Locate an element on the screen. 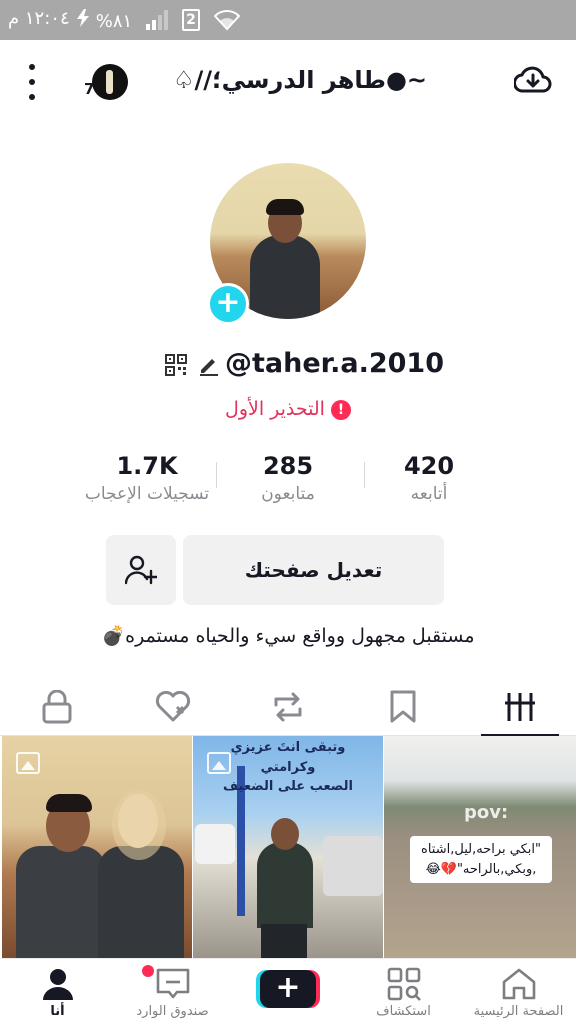 Image resolution: width=576 pixels, height=1024 pixels. likes-stat: 1.7K تسجيلات الإعجاب is located at coordinates (147, 478).